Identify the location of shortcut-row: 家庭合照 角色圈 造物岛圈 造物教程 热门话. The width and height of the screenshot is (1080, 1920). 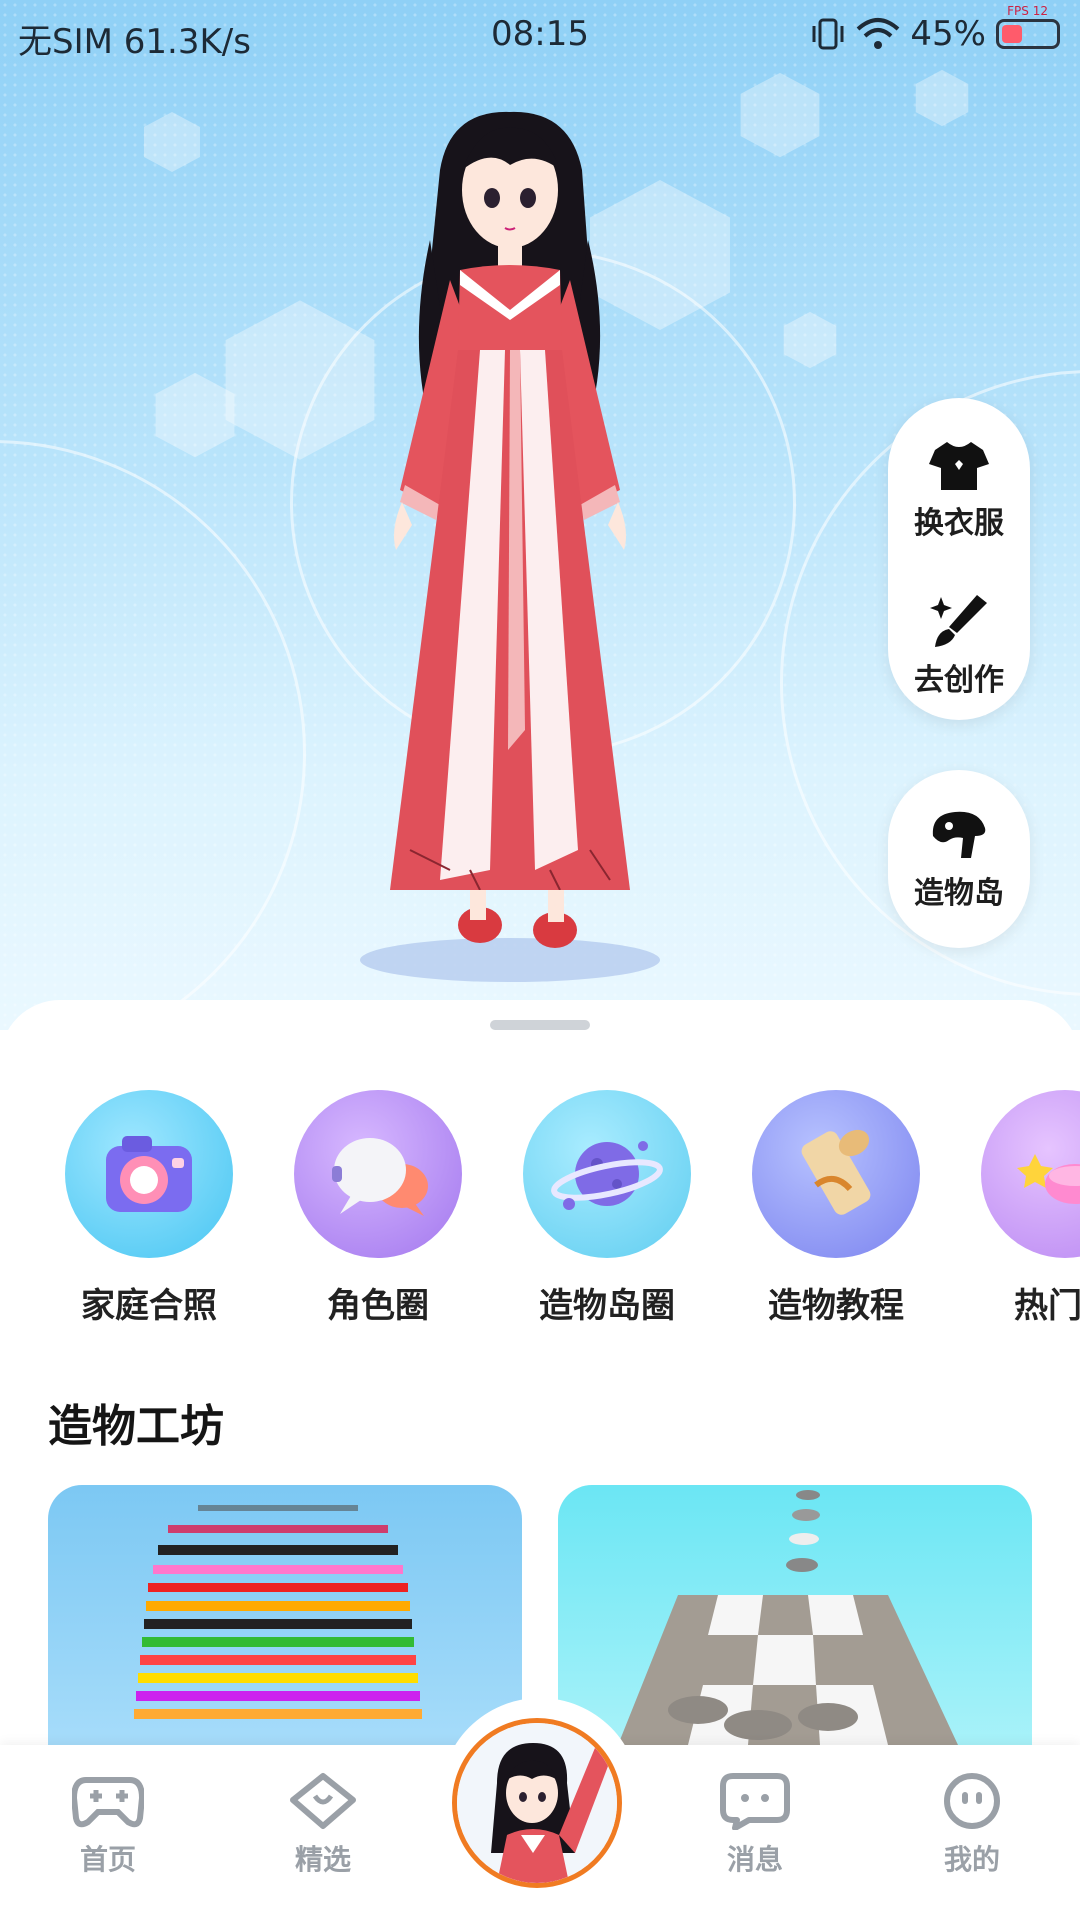
(540, 1210).